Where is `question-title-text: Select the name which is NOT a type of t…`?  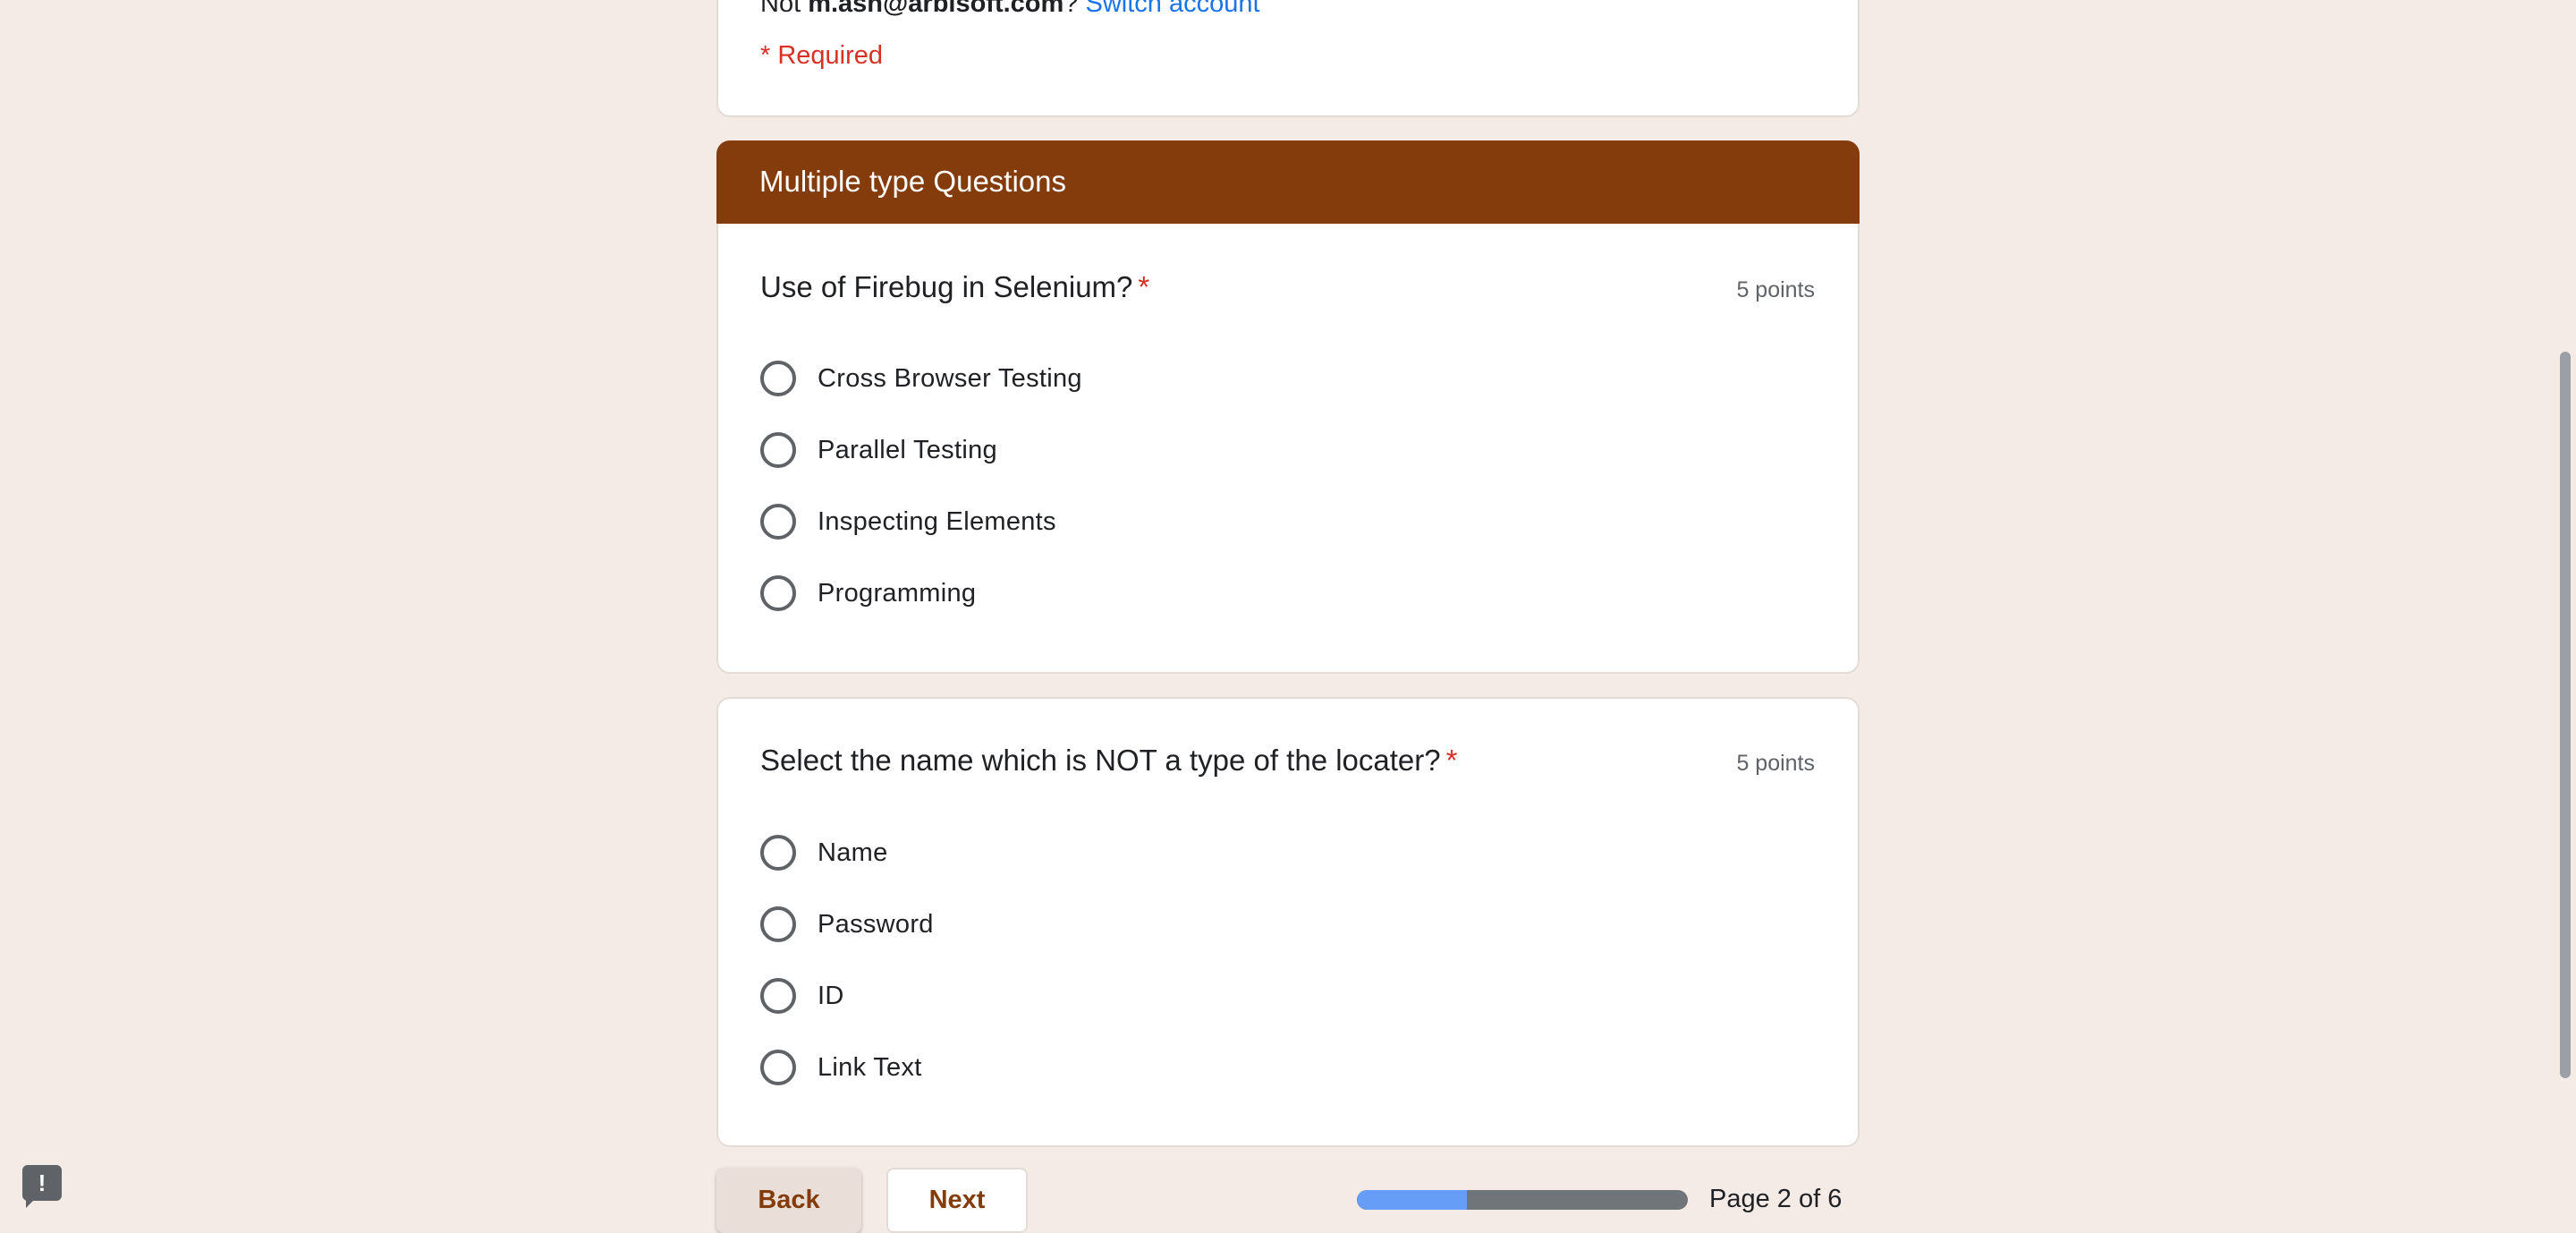
question-title-text: Select the name which is NOT a type of t… is located at coordinates (1100, 760).